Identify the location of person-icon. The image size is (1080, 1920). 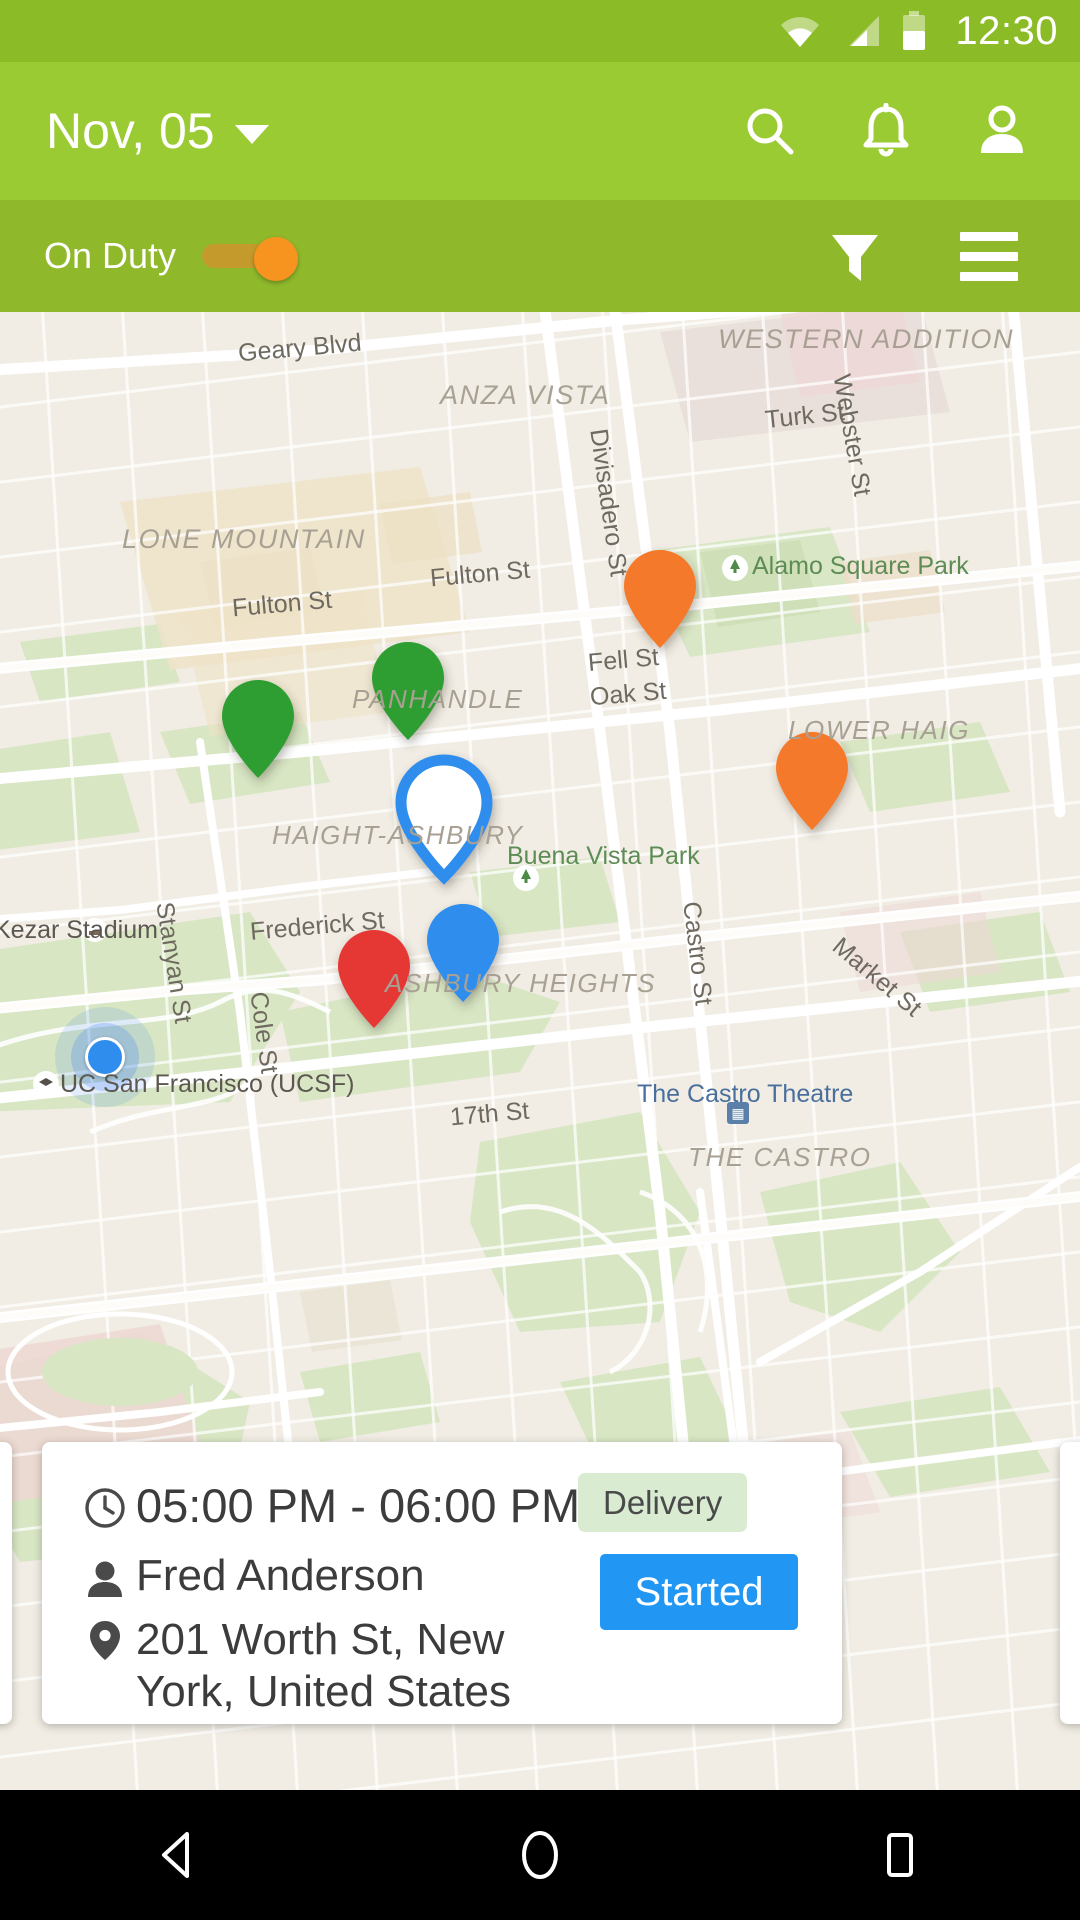
(105, 1578).